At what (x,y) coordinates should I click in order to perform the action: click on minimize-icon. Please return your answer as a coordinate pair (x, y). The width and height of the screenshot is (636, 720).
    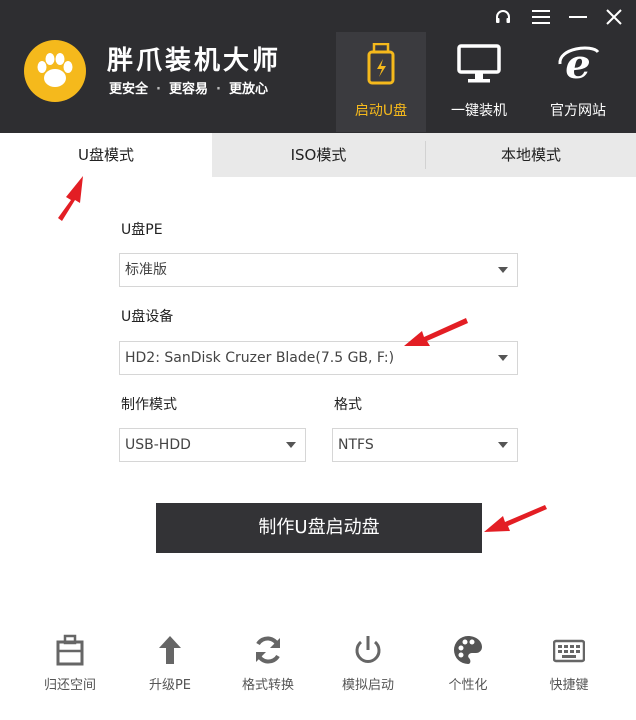
    Looking at the image, I should click on (578, 17).